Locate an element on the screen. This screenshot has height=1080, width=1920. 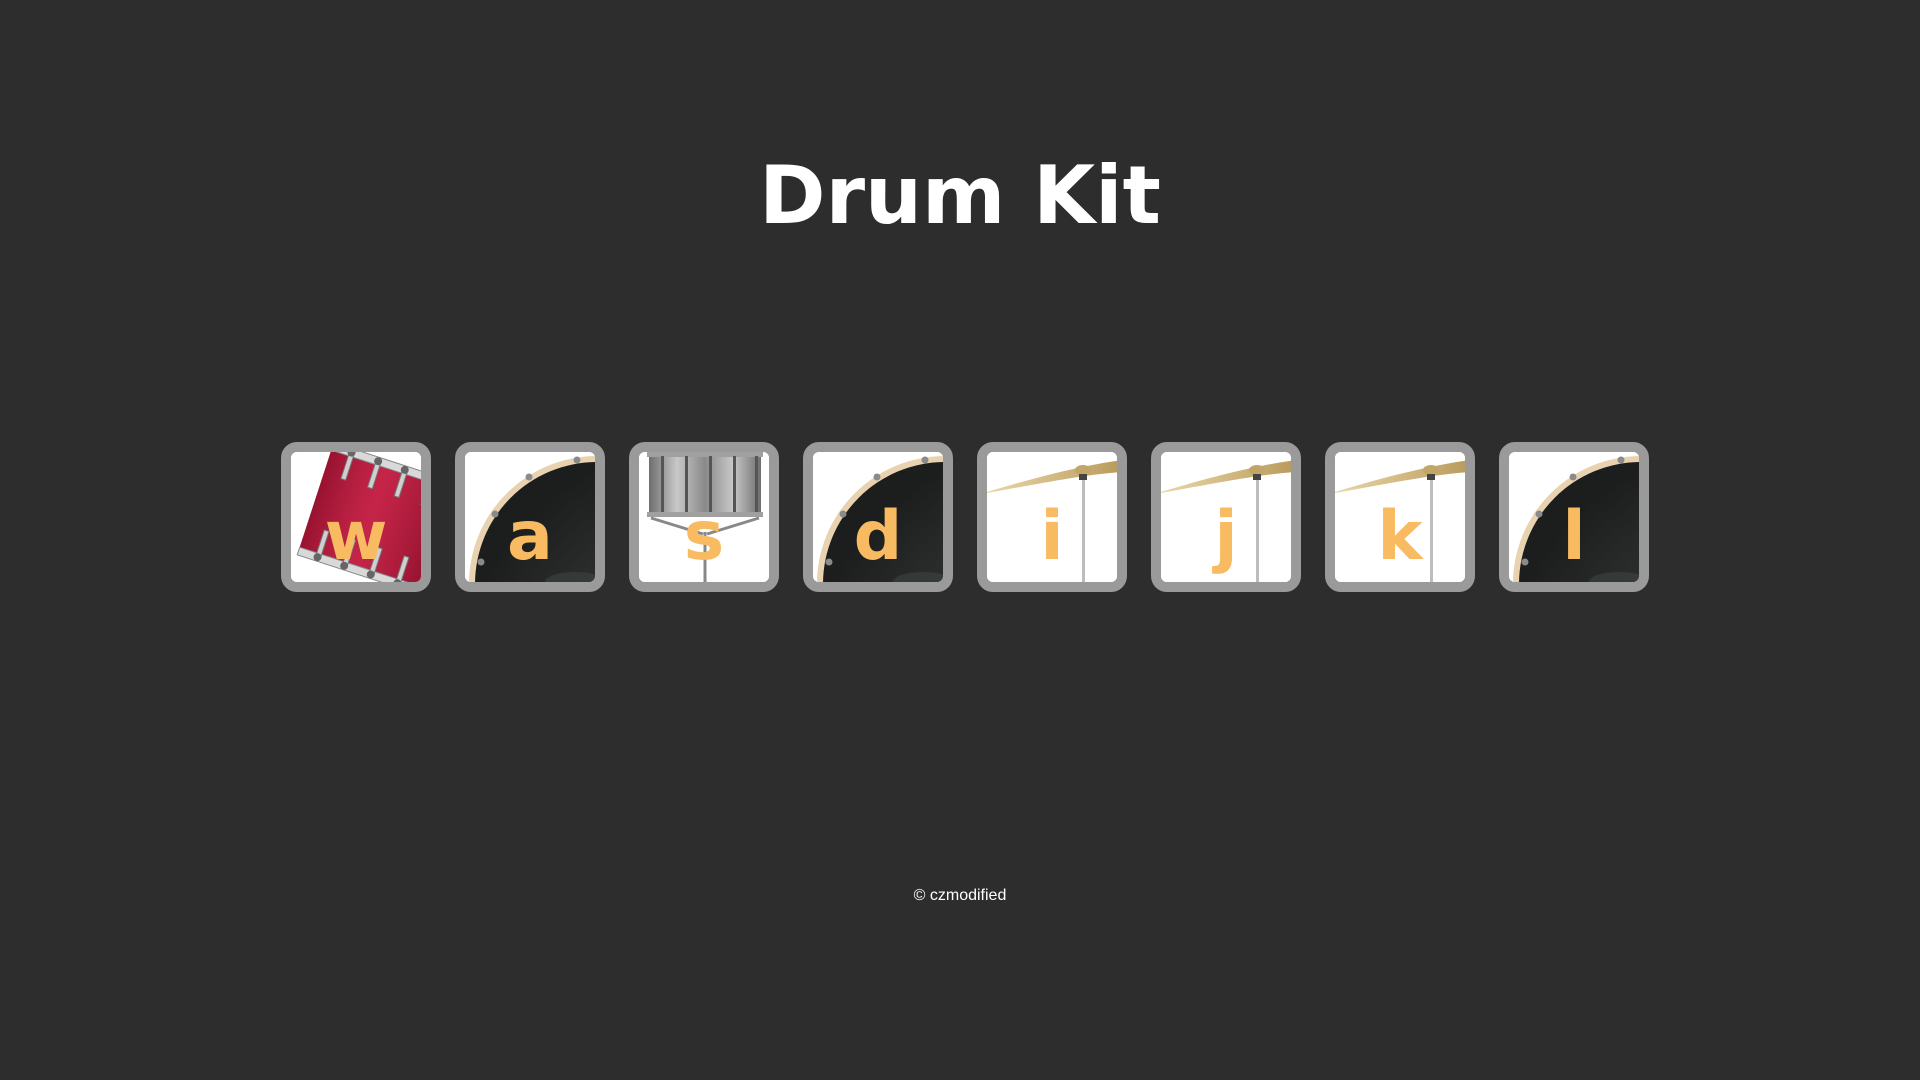
drum-button-a: a is located at coordinates (530, 517).